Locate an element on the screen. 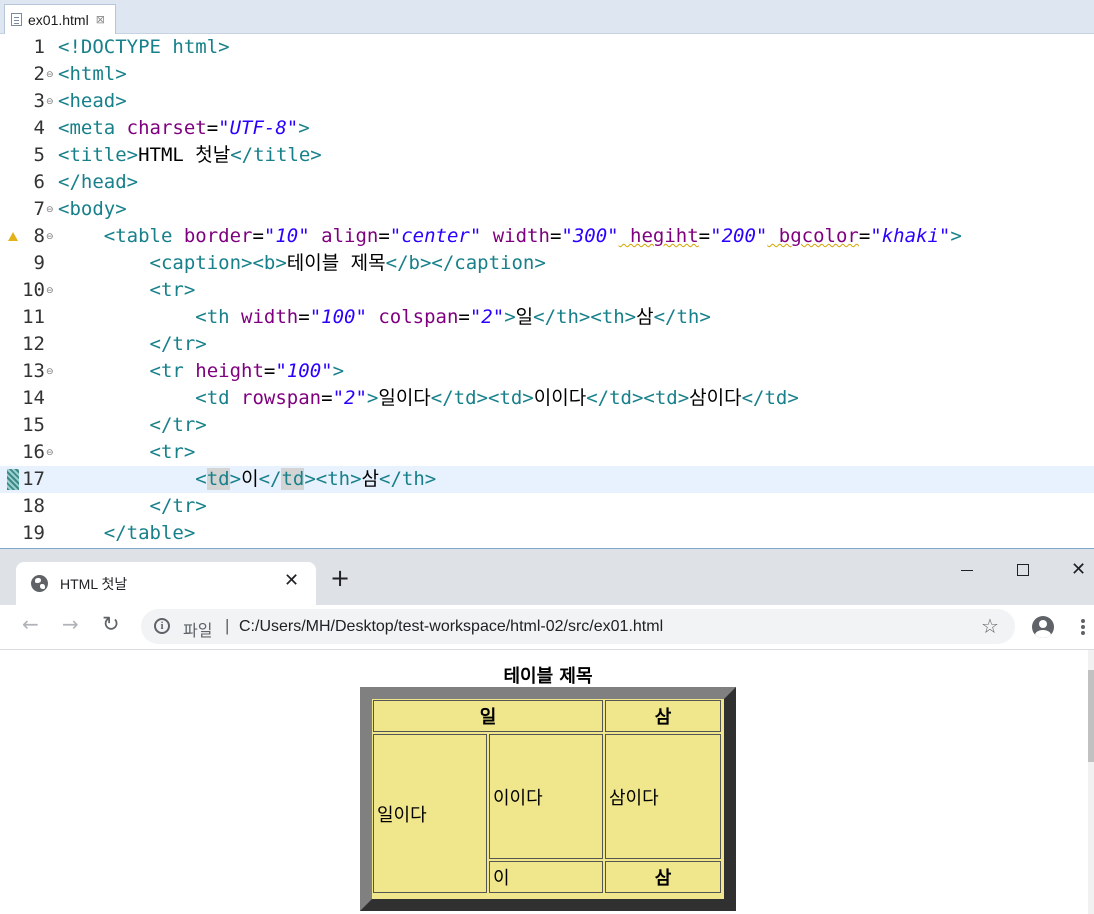  code-token: </td> is located at coordinates (770, 398).